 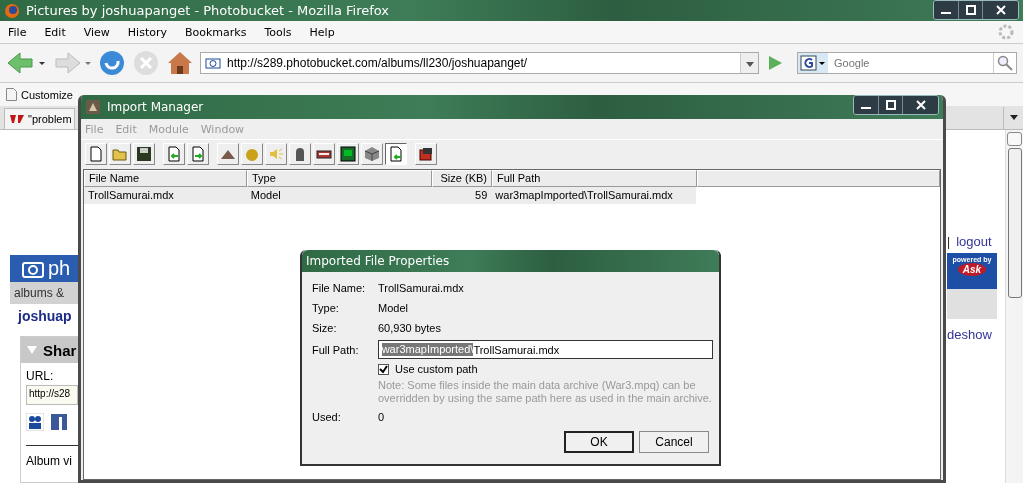 I want to click on home-button, so click(x=180, y=63).